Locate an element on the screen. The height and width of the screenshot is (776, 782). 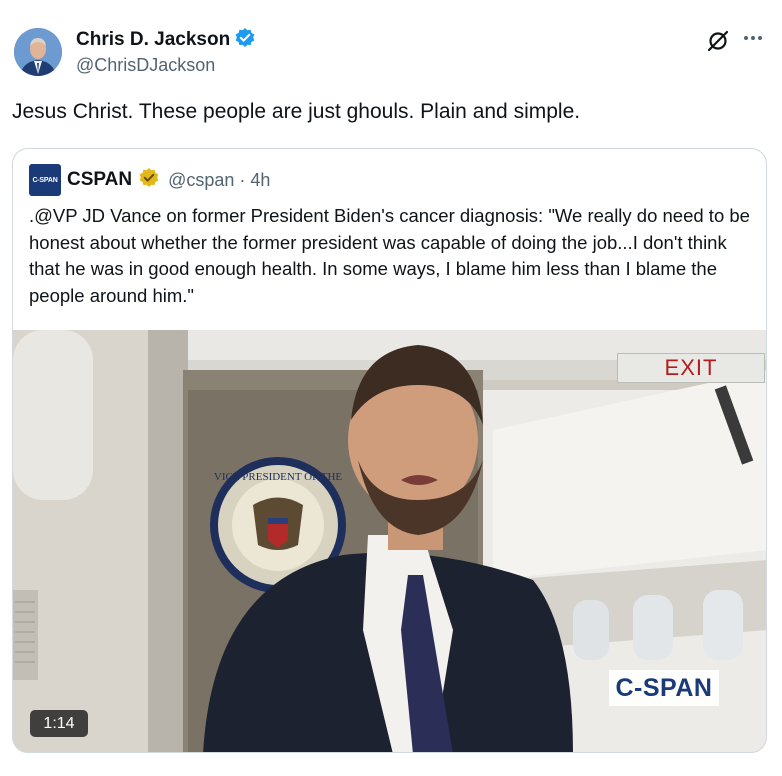
exit-sign: EXIT is located at coordinates (691, 368).